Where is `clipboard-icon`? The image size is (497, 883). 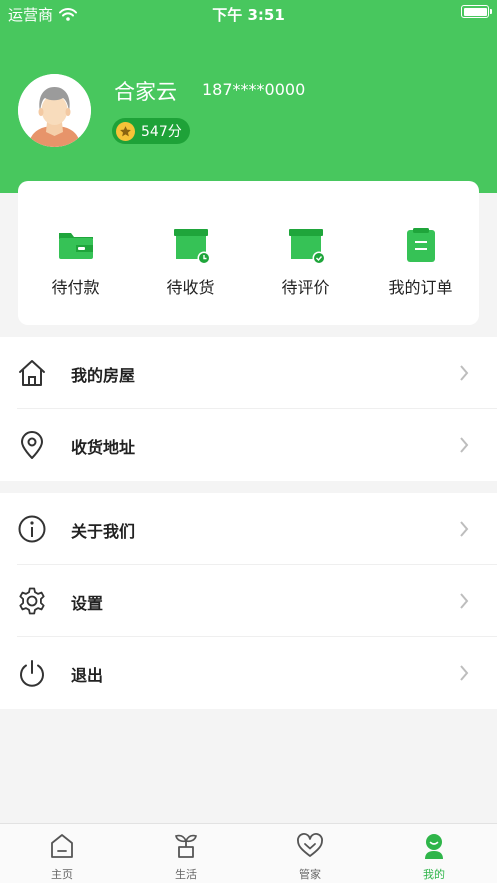 clipboard-icon is located at coordinates (420, 245).